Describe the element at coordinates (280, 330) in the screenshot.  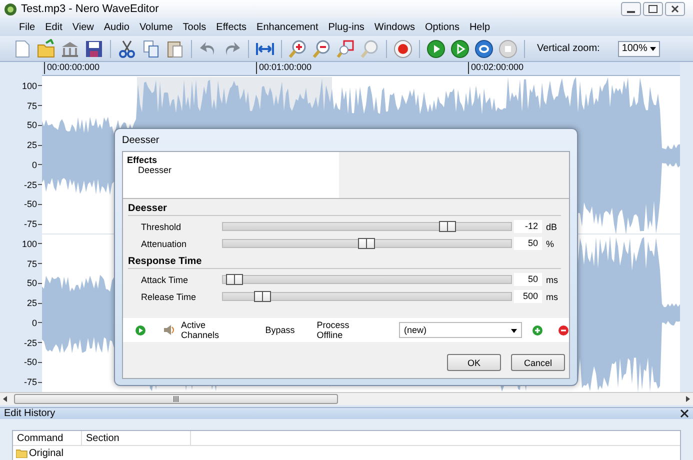
I see `bypass-button: Bypass` at that location.